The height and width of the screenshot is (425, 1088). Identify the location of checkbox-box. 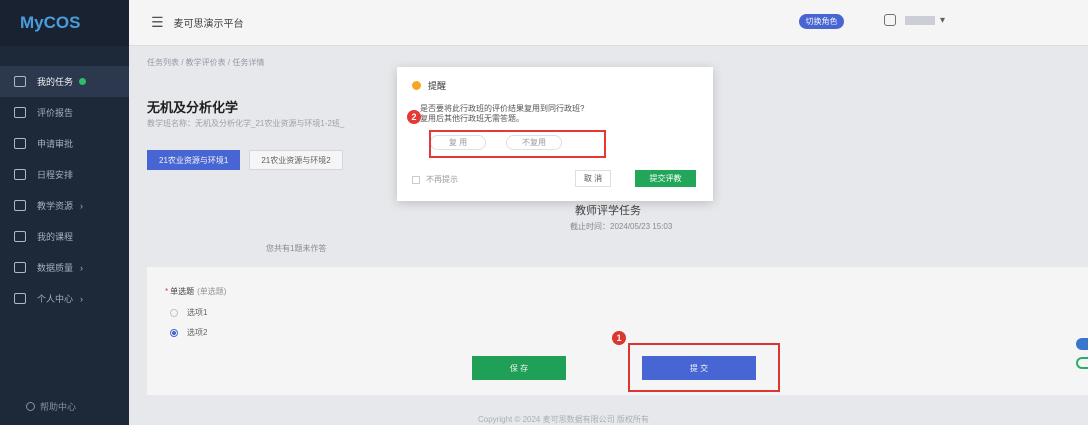
(416, 179).